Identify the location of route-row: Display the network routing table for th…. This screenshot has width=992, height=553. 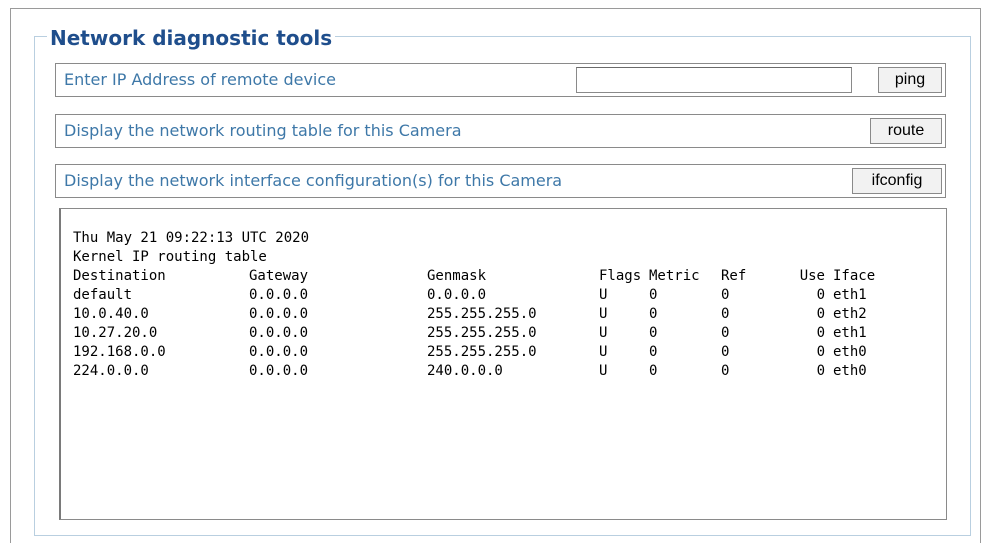
(500, 131).